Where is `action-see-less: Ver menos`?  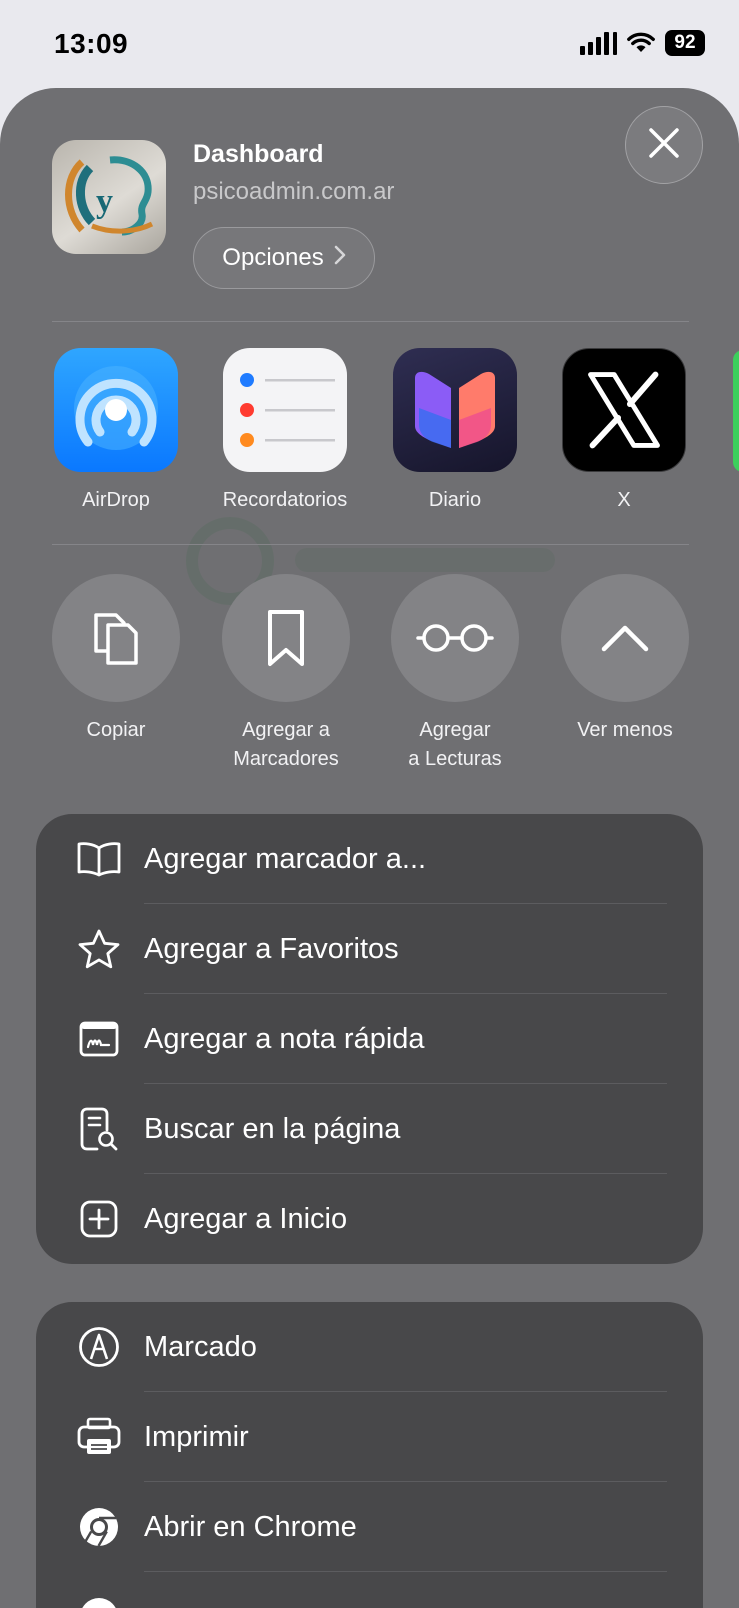 action-see-less: Ver menos is located at coordinates (625, 659).